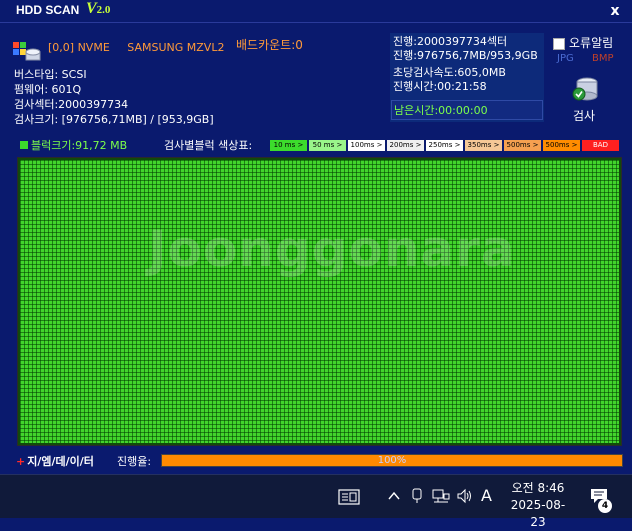  I want to click on bad-count: 배드카운트:0, so click(269, 45).